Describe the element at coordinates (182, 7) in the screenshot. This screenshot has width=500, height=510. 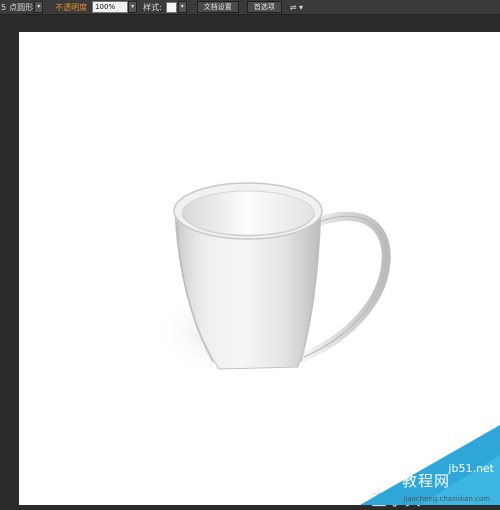
I see `style-dropdown-icon: ▾` at that location.